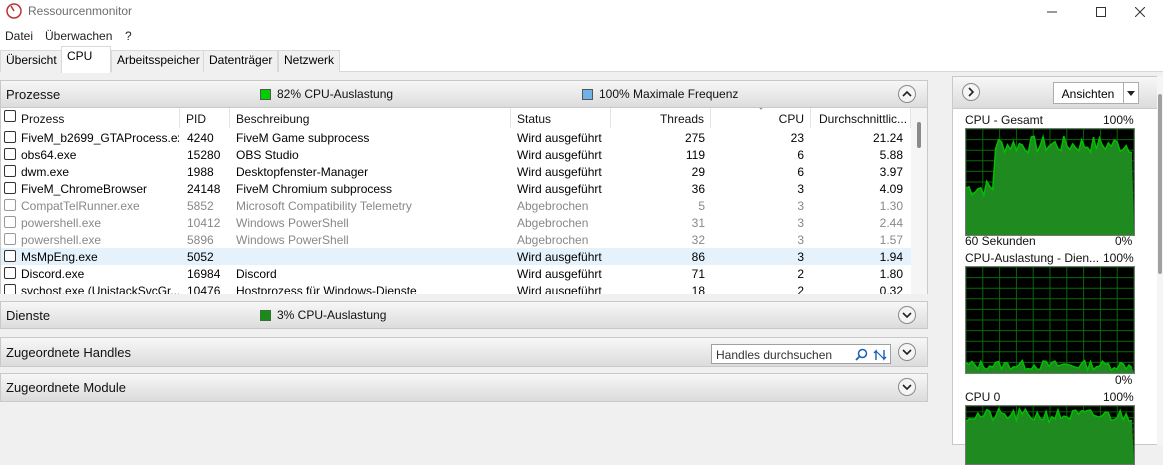  What do you see at coordinates (90, 118) in the screenshot?
I see `column-prozess: Prozess` at bounding box center [90, 118].